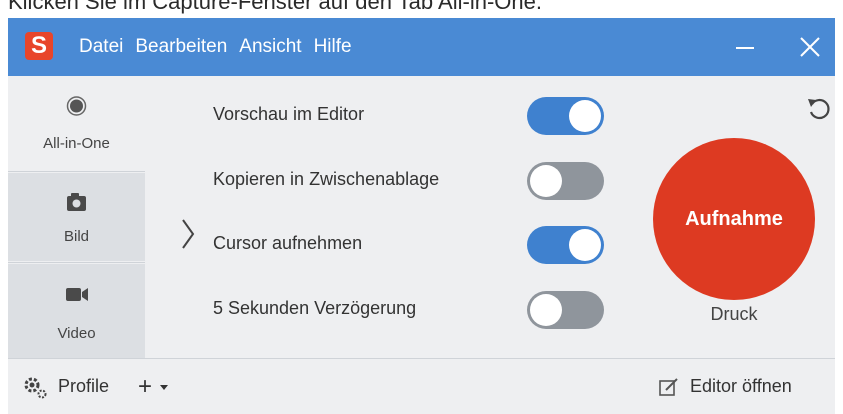  Describe the element at coordinates (333, 47) in the screenshot. I see `menu-item-hilfe: Hilfe` at that location.